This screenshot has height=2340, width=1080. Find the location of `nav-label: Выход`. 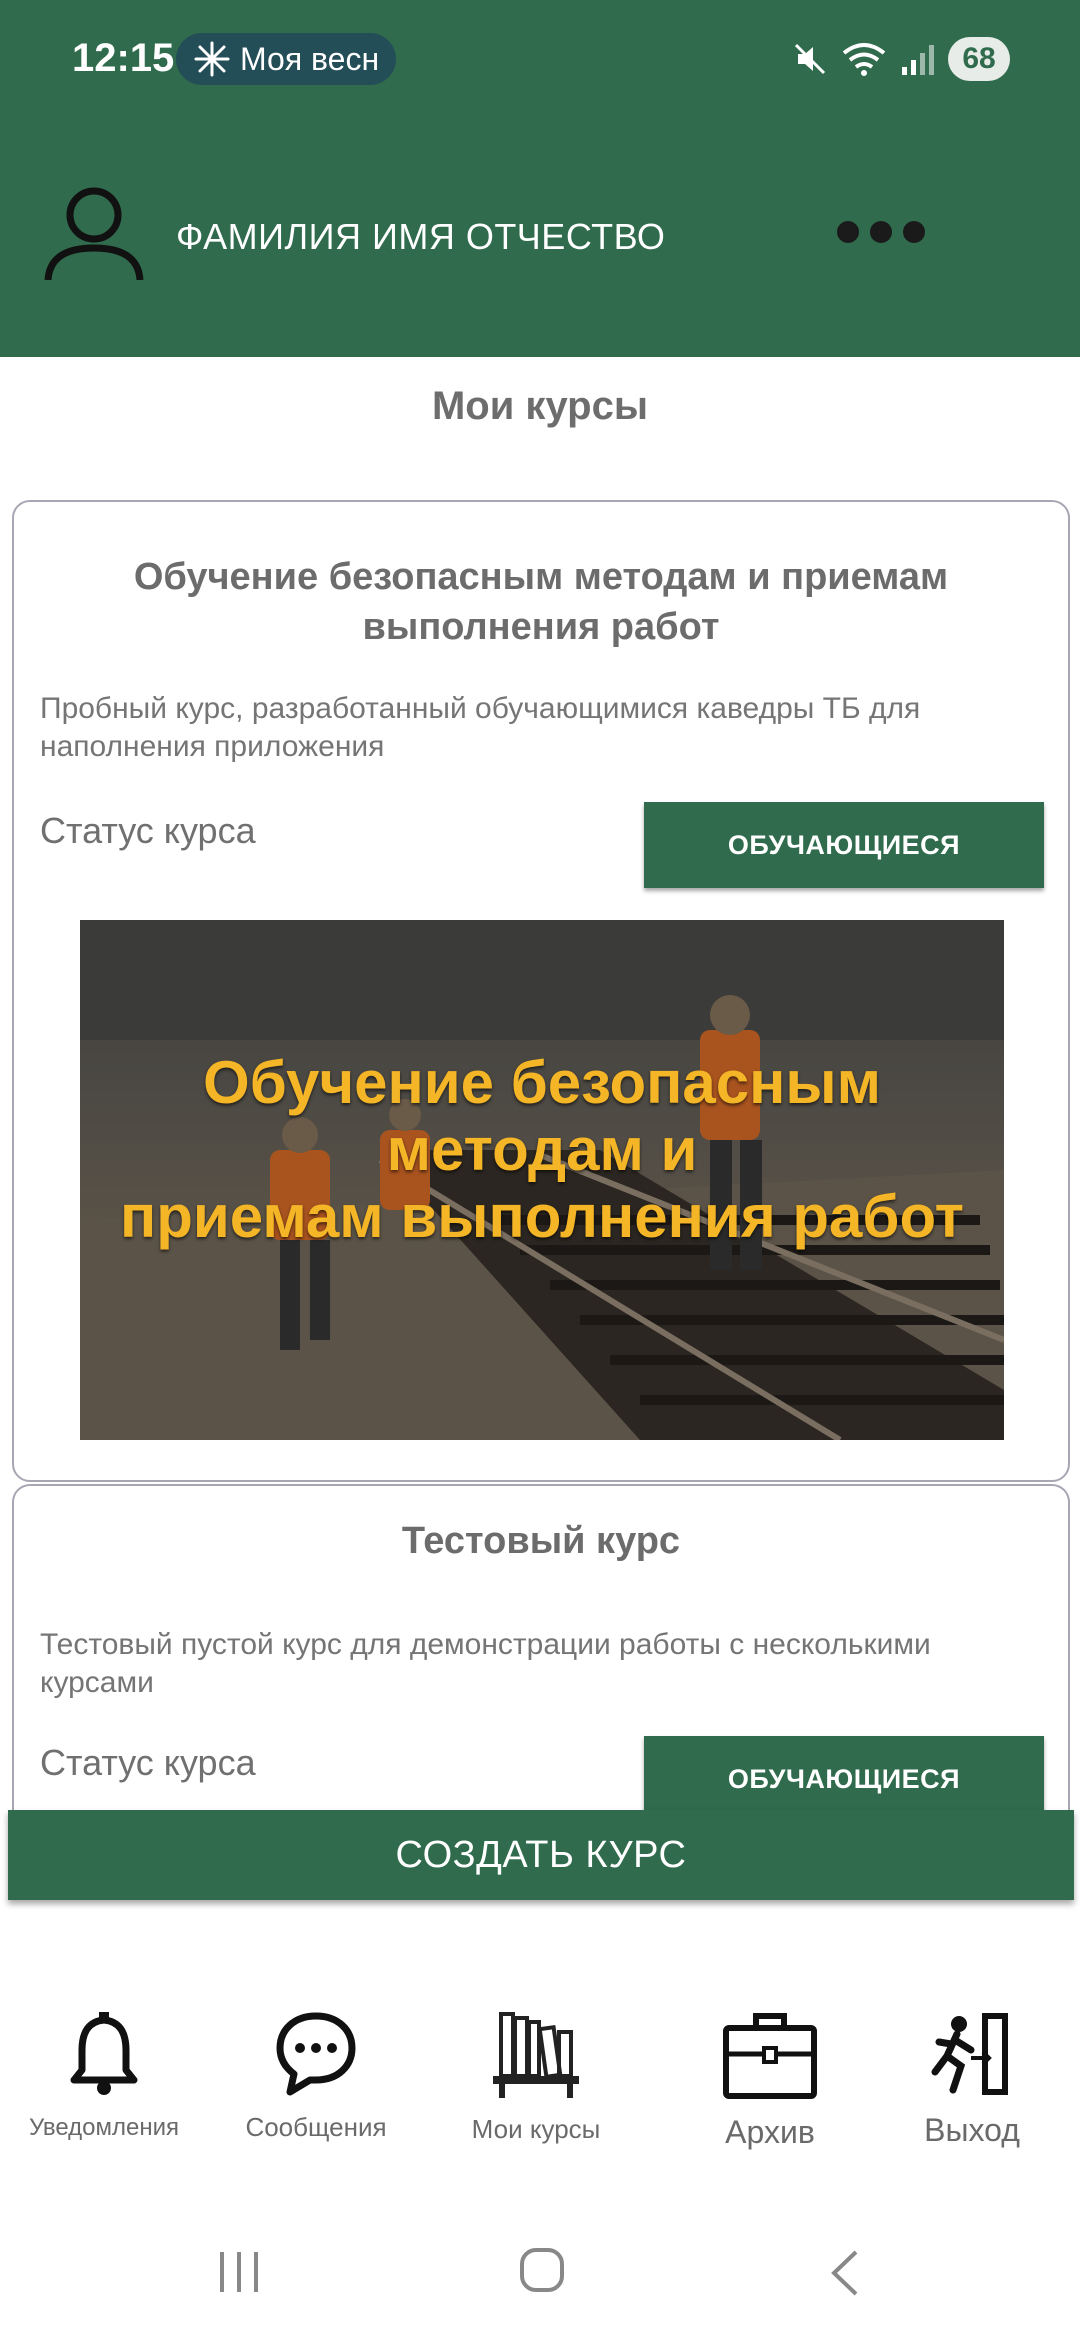

nav-label: Выход is located at coordinates (972, 2130).